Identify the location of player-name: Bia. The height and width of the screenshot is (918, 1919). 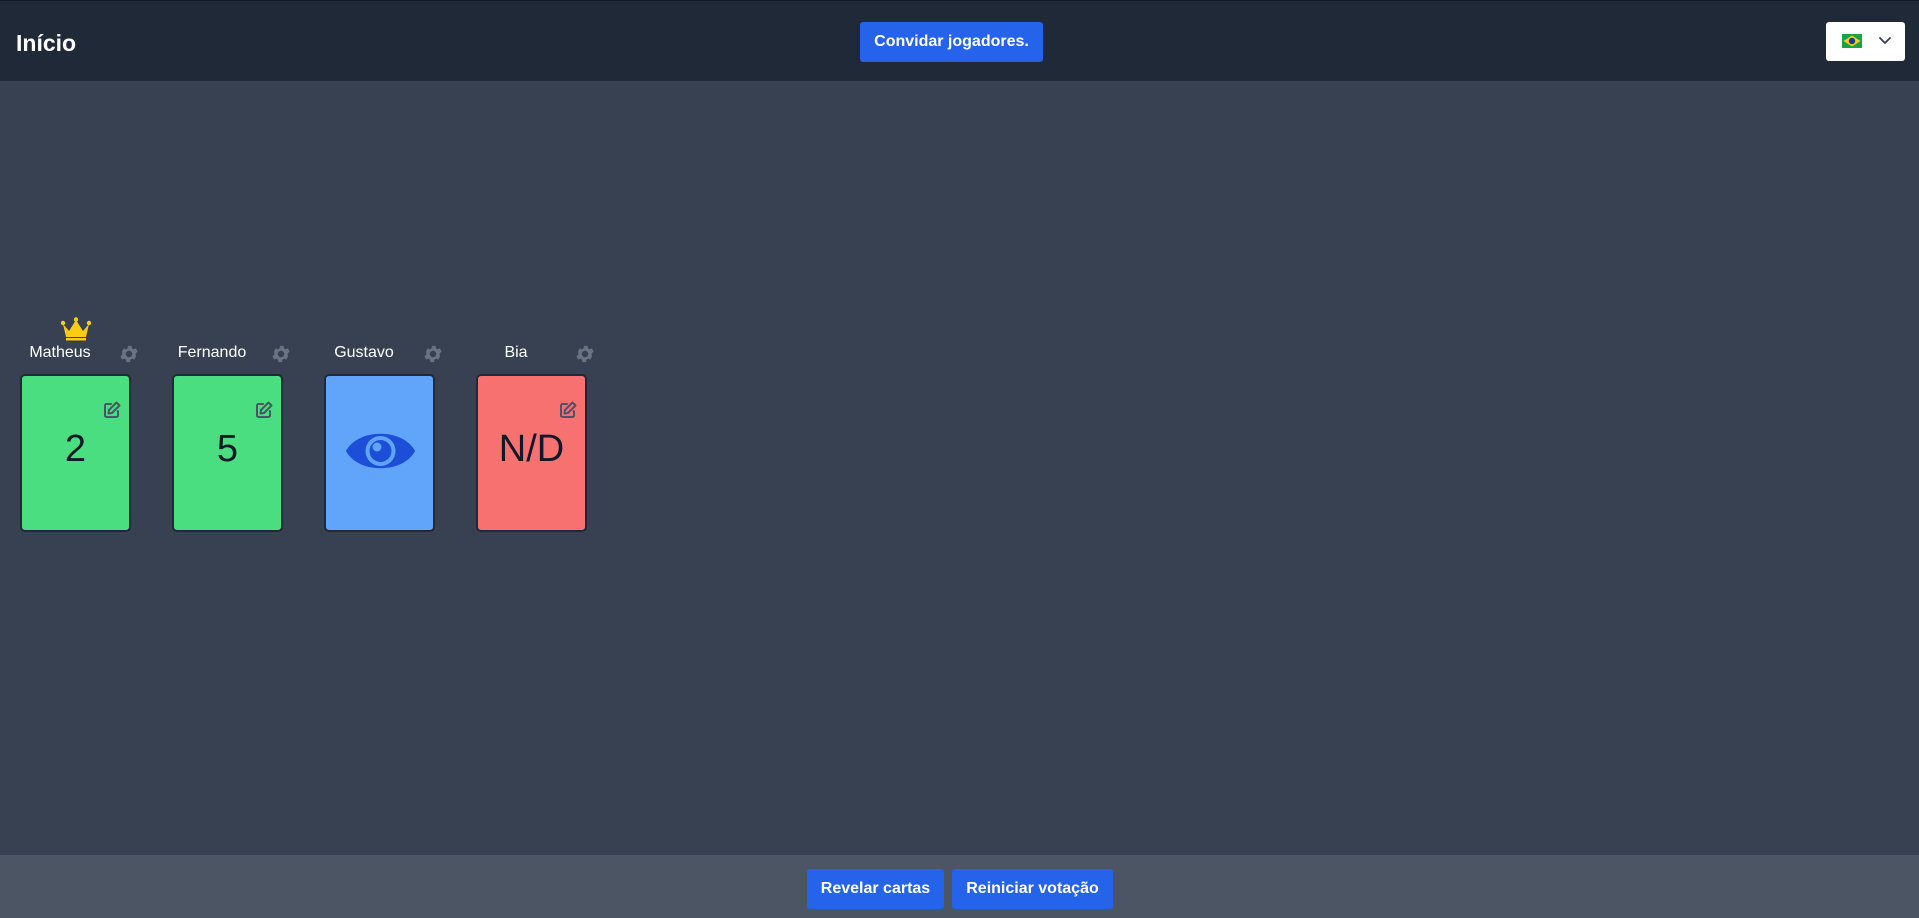
(516, 352).